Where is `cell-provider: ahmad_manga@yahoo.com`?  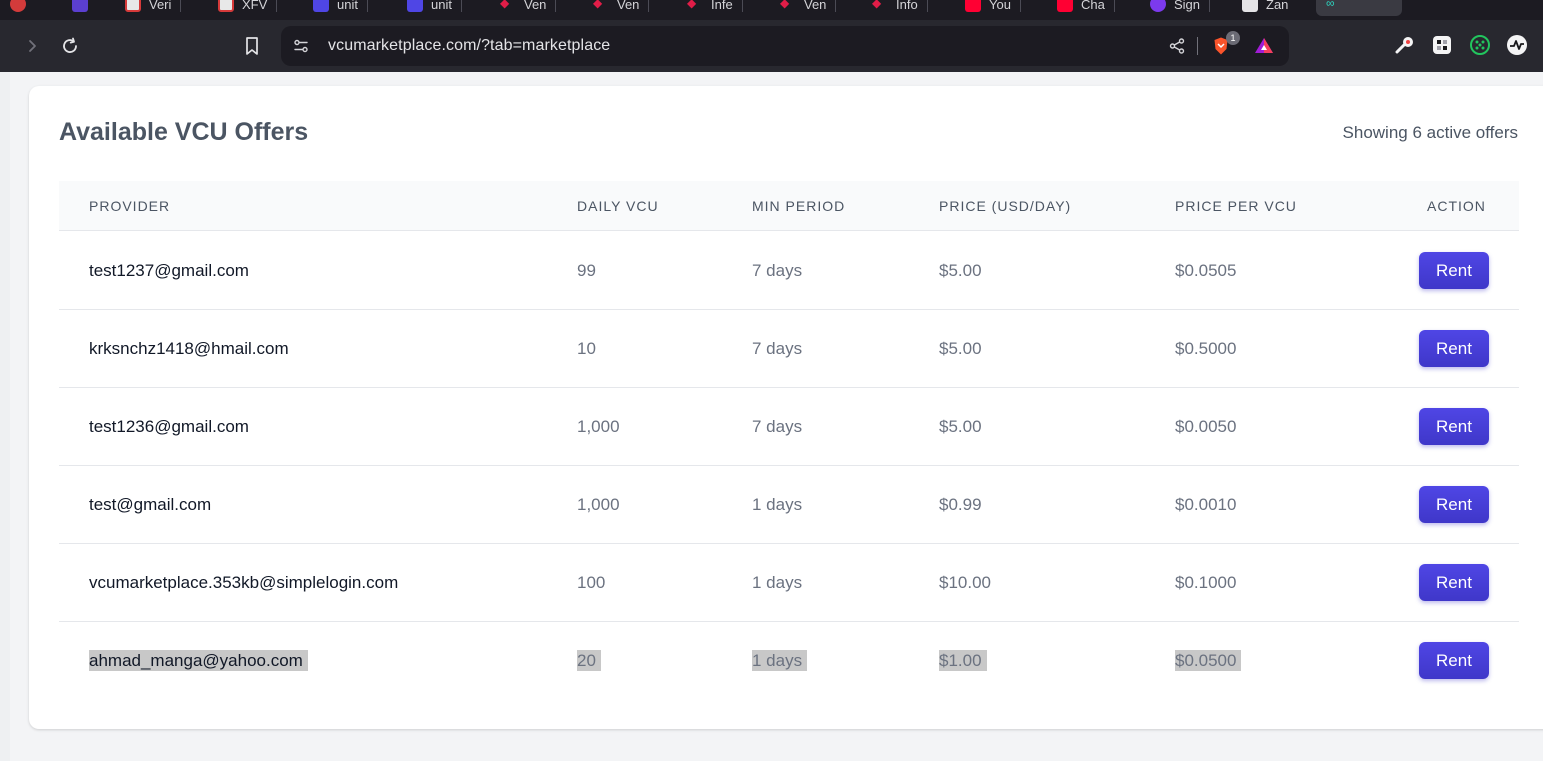
cell-provider: ahmad_manga@yahoo.com is located at coordinates (198, 661).